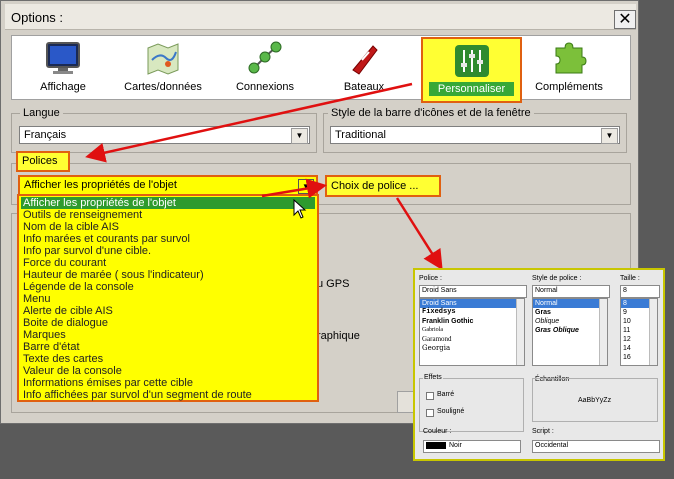 Image resolution: width=674 pixels, height=479 pixels. Describe the element at coordinates (164, 135) in the screenshot. I see `langue-select: Français ▼` at that location.